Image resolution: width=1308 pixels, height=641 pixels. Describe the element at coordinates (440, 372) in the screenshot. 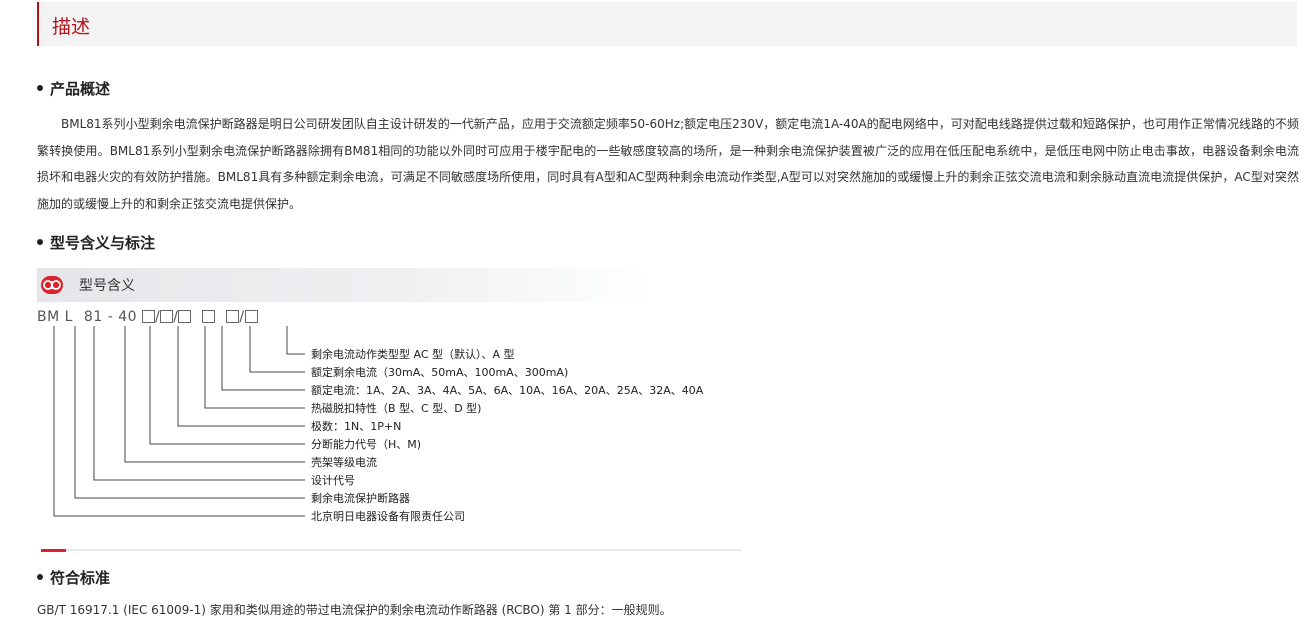

I see `label-rated-residual-current: 额定剩余电流（30mA、50mA、100mA、300mA)` at that location.